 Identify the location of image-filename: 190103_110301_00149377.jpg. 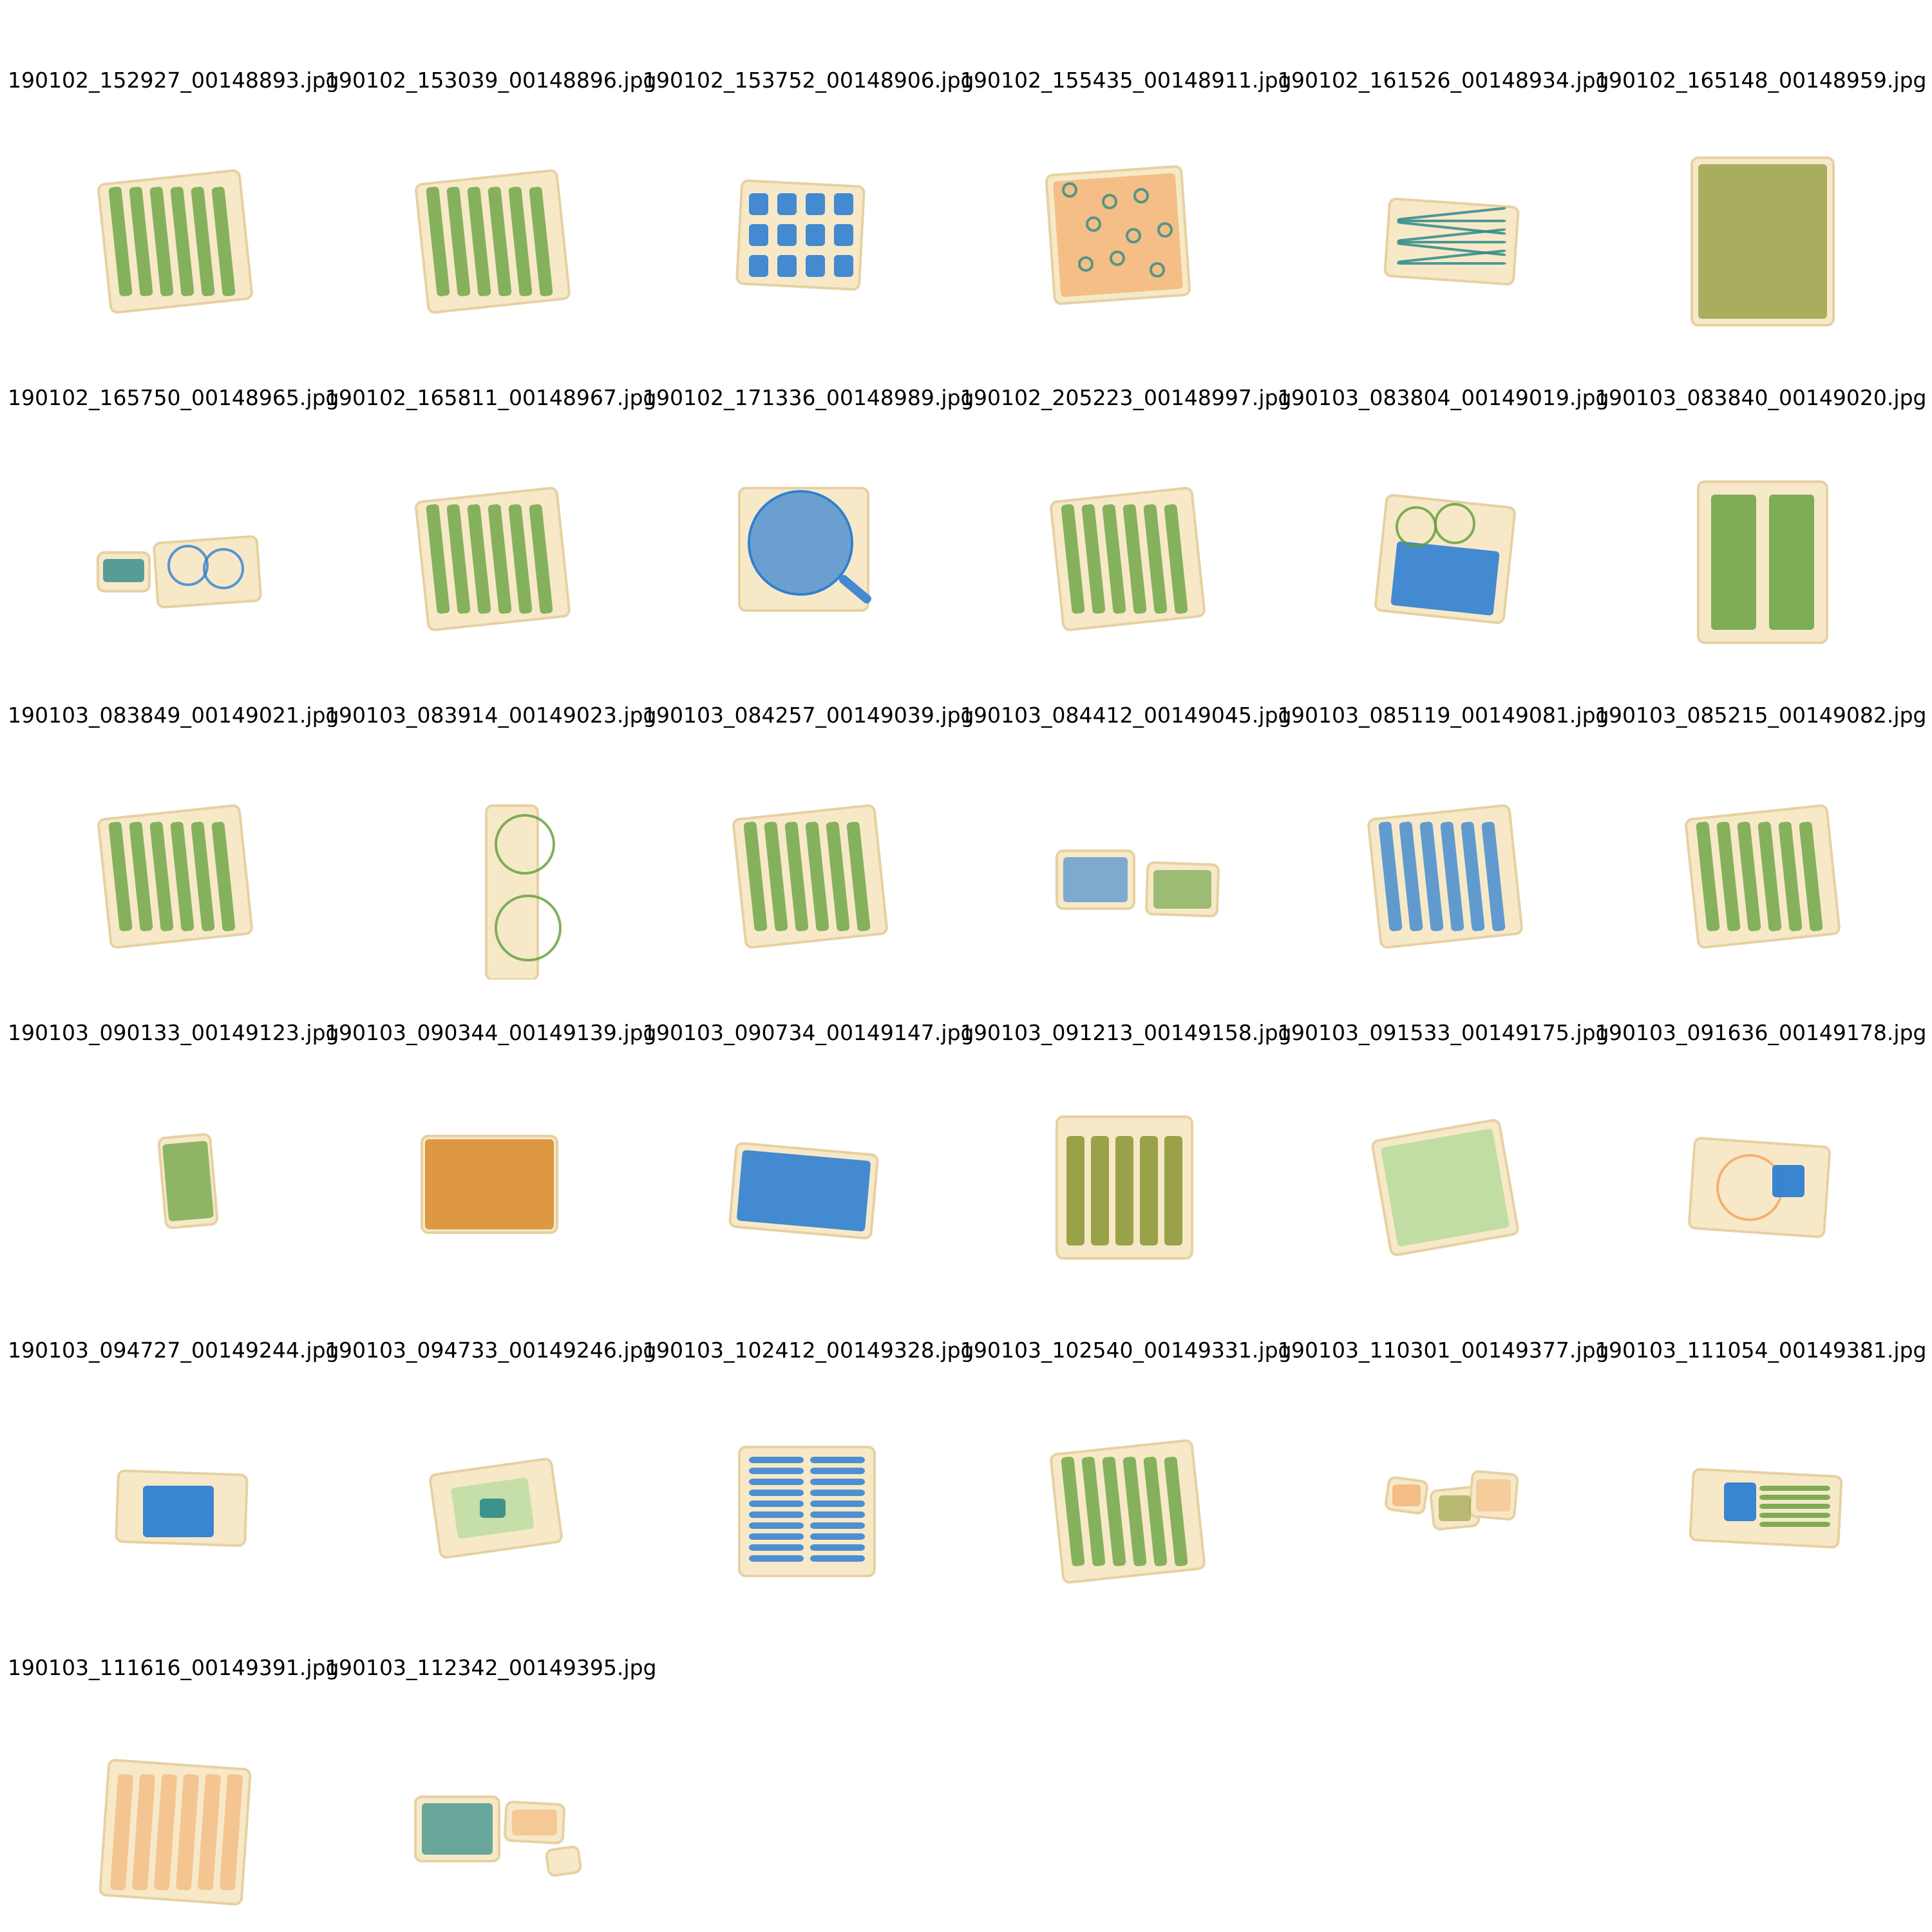
(1444, 1351).